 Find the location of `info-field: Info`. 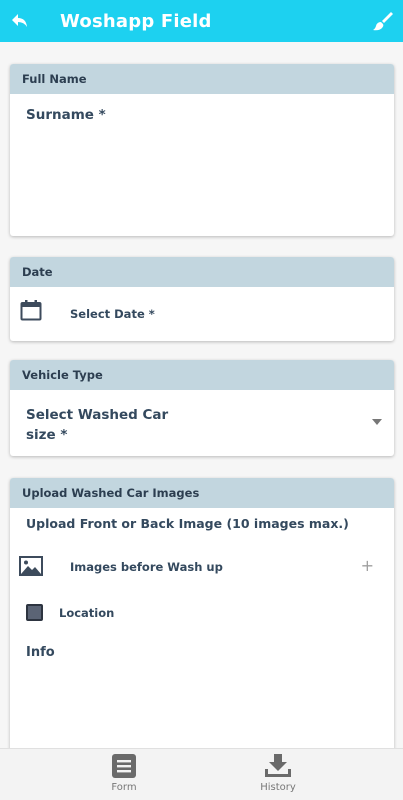

info-field: Info is located at coordinates (40, 652).